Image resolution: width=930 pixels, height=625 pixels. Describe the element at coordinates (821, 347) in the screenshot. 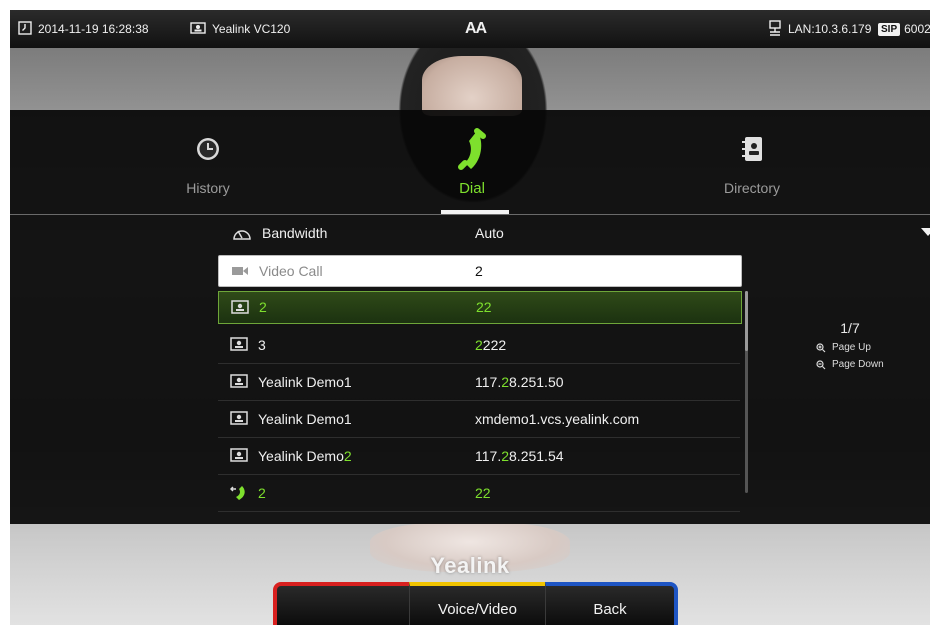

I see `zoom-in-icon` at that location.